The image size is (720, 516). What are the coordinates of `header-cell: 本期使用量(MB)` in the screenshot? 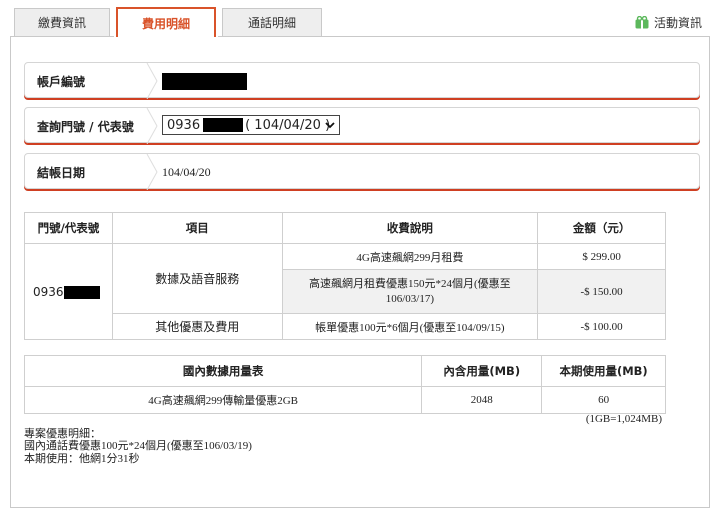 It's located at (603, 371).